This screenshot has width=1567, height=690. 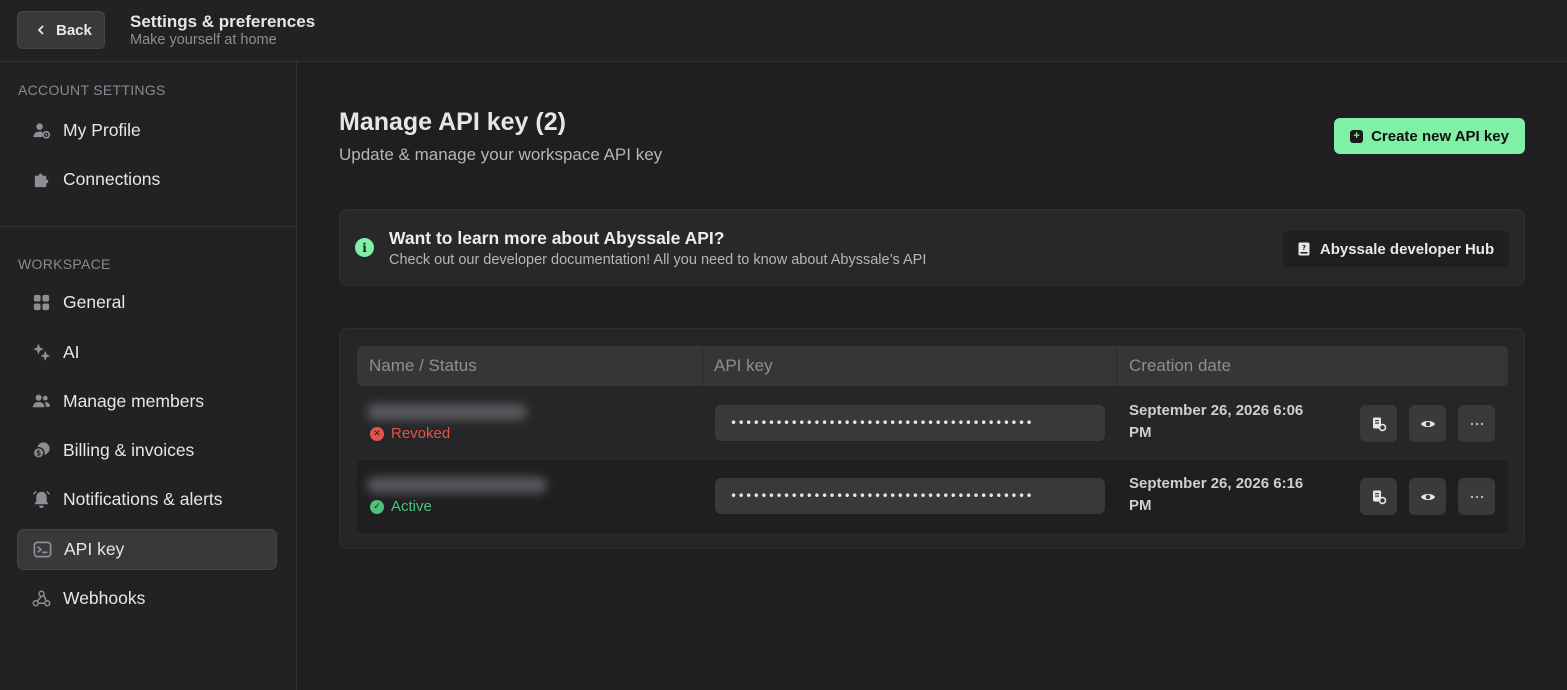 I want to click on sparkles-icon, so click(x=41, y=353).